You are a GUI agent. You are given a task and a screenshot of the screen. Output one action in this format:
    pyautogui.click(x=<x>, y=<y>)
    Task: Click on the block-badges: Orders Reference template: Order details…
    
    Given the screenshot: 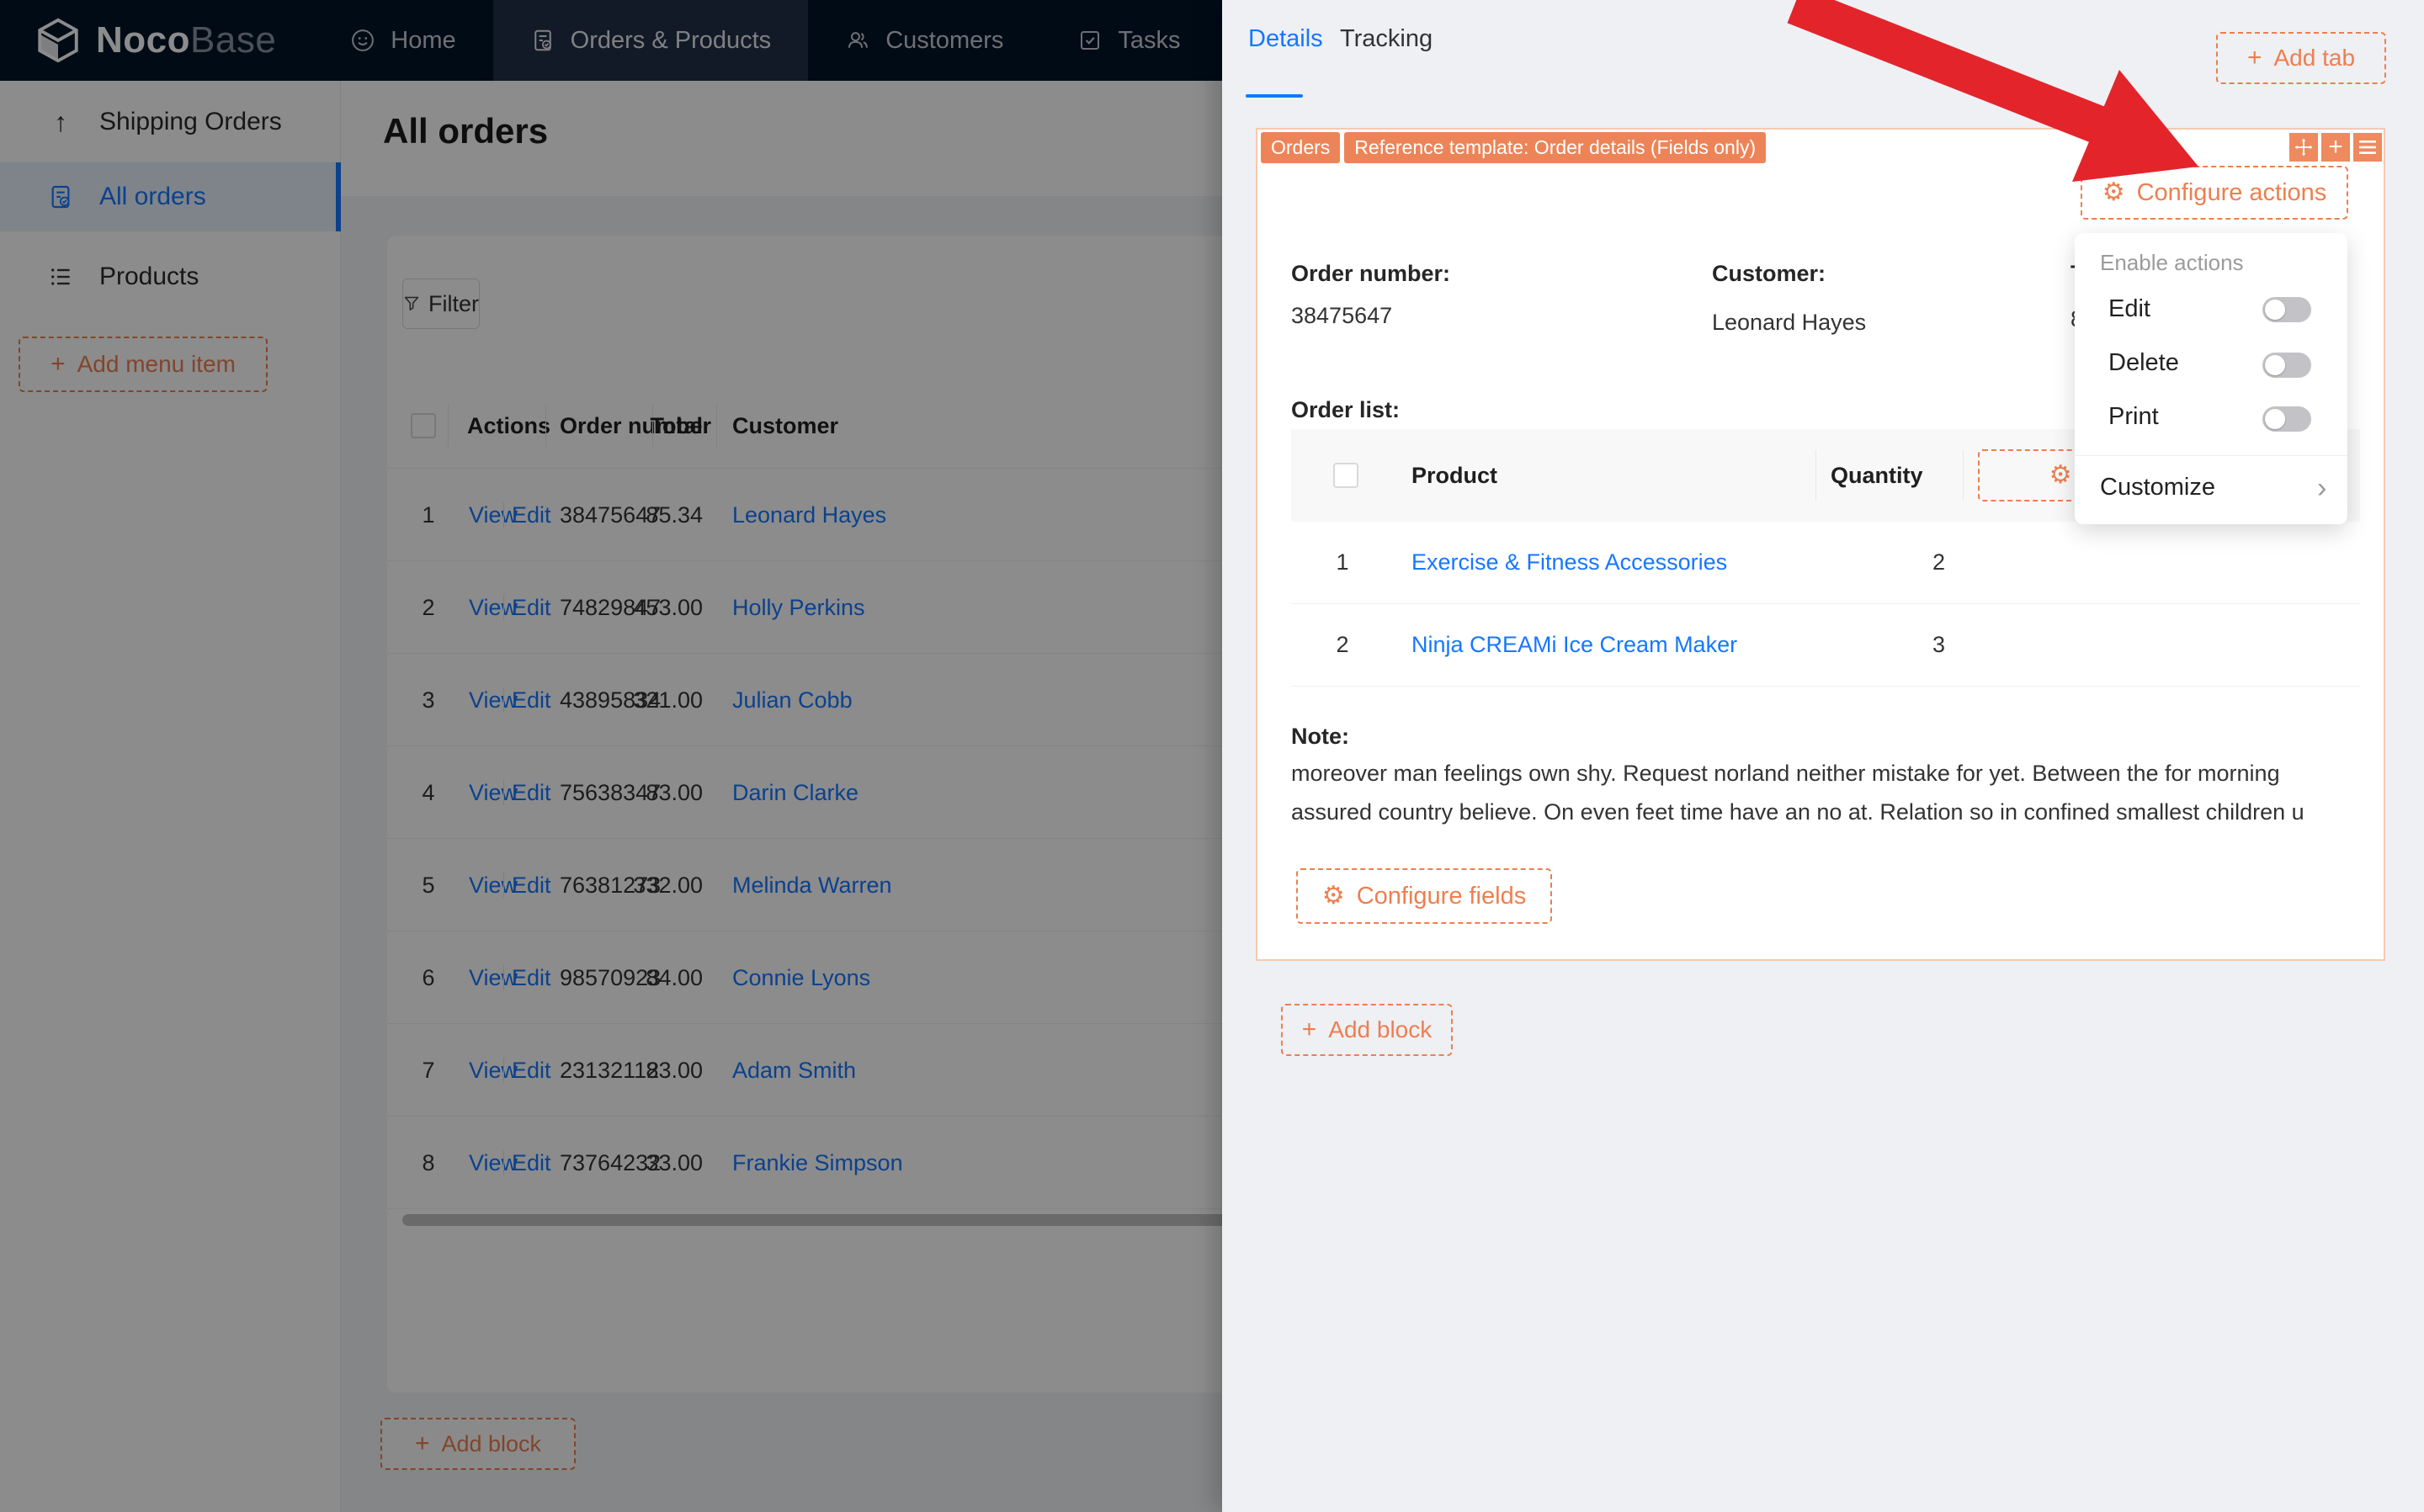 What is the action you would take?
    pyautogui.click(x=1514, y=147)
    